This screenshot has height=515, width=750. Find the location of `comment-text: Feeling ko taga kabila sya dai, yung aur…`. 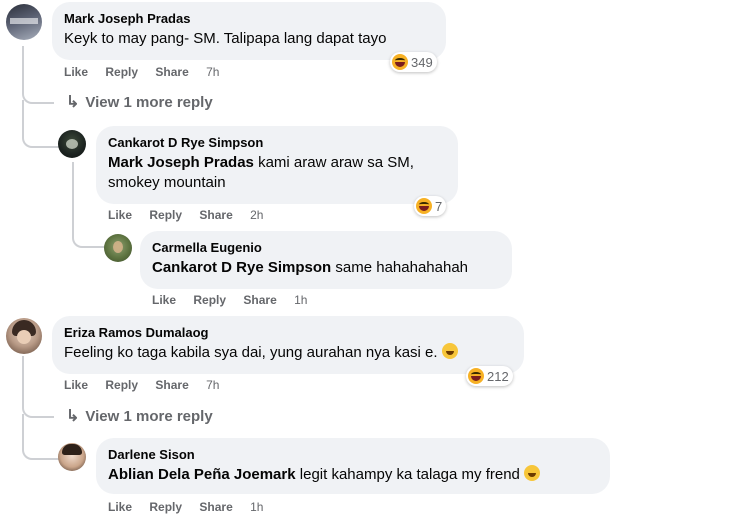

comment-text: Feeling ko taga kabila sya dai, yung aur… is located at coordinates (288, 353).